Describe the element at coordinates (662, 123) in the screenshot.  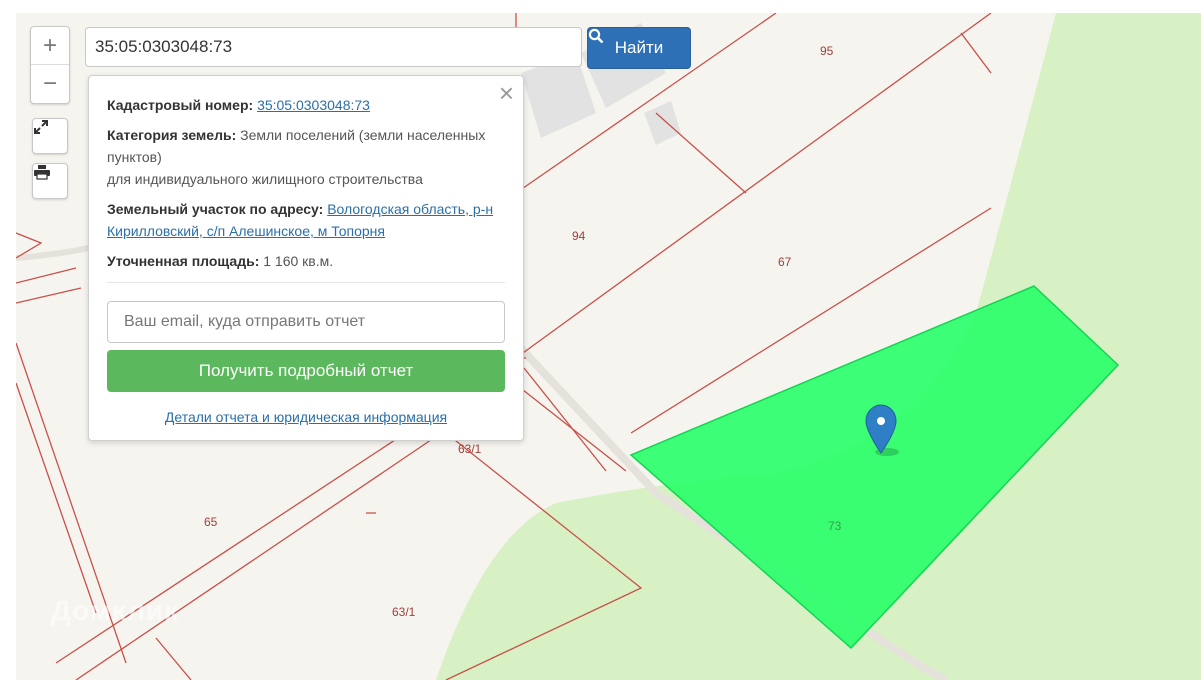
I see `building` at that location.